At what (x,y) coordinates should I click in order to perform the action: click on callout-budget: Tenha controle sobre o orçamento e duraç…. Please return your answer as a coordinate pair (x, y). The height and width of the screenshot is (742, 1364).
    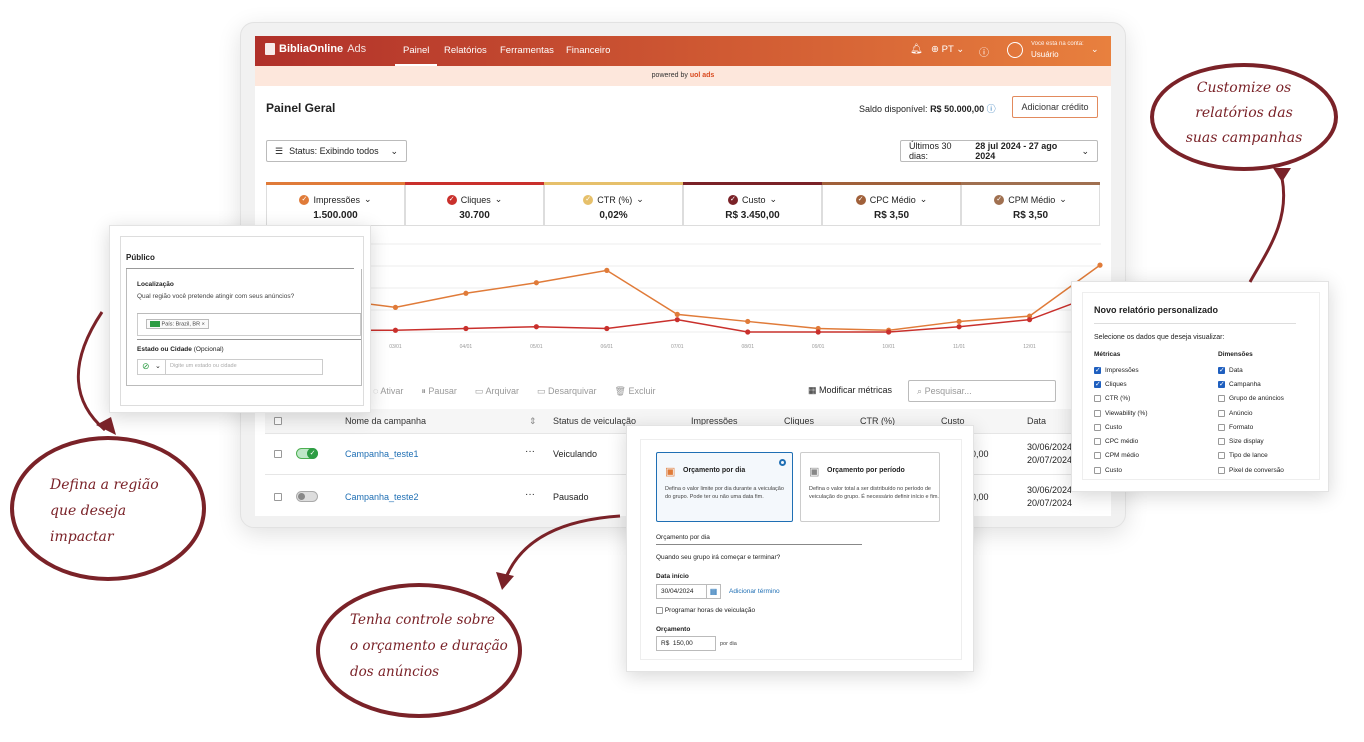
    Looking at the image, I should click on (419, 650).